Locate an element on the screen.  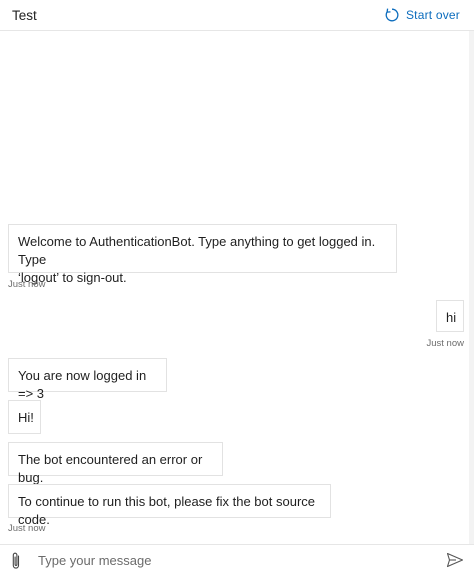
composer is located at coordinates (237, 559).